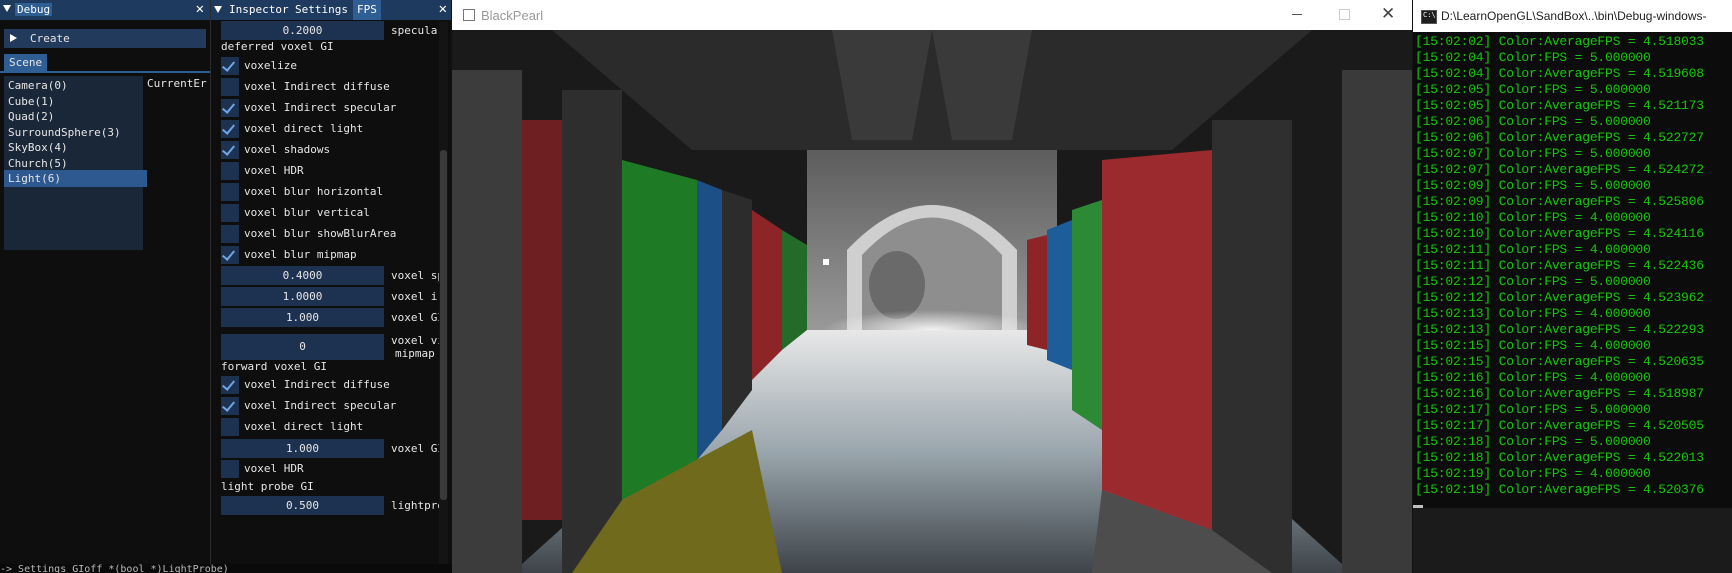 Image resolution: width=1732 pixels, height=573 pixels. What do you see at coordinates (74, 147) in the screenshot?
I see `scene-list-item: SkyBox(4)` at bounding box center [74, 147].